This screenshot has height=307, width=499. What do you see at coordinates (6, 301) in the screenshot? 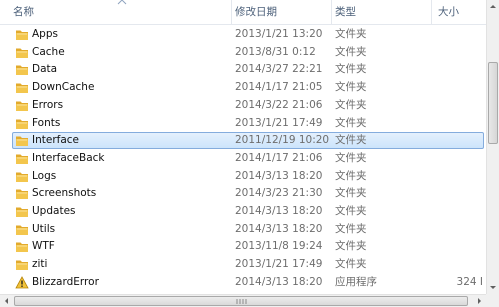
I see `scroll-left-icon` at bounding box center [6, 301].